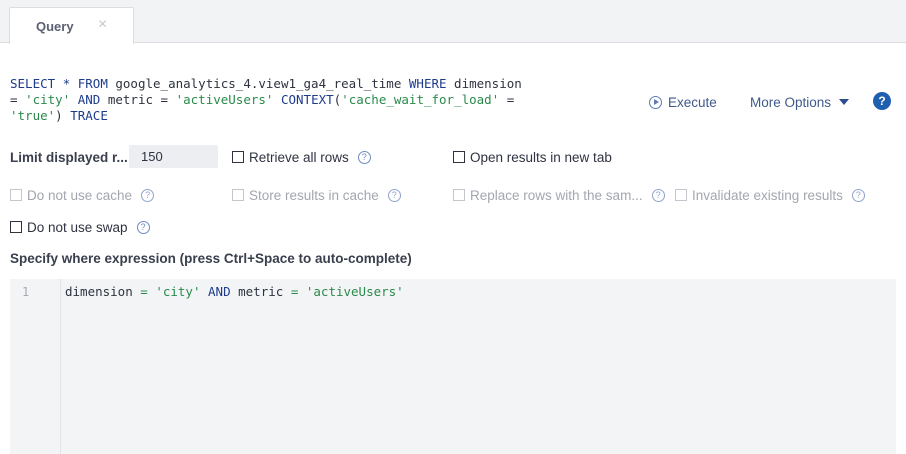  Describe the element at coordinates (48, 99) in the screenshot. I see `sql-token: 'city'` at that location.